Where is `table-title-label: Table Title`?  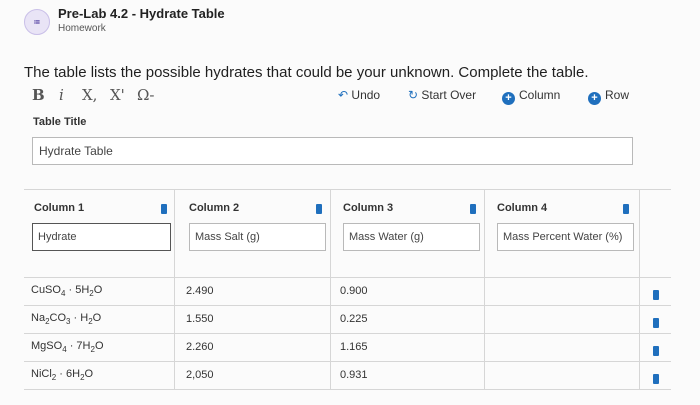 table-title-label: Table Title is located at coordinates (60, 122).